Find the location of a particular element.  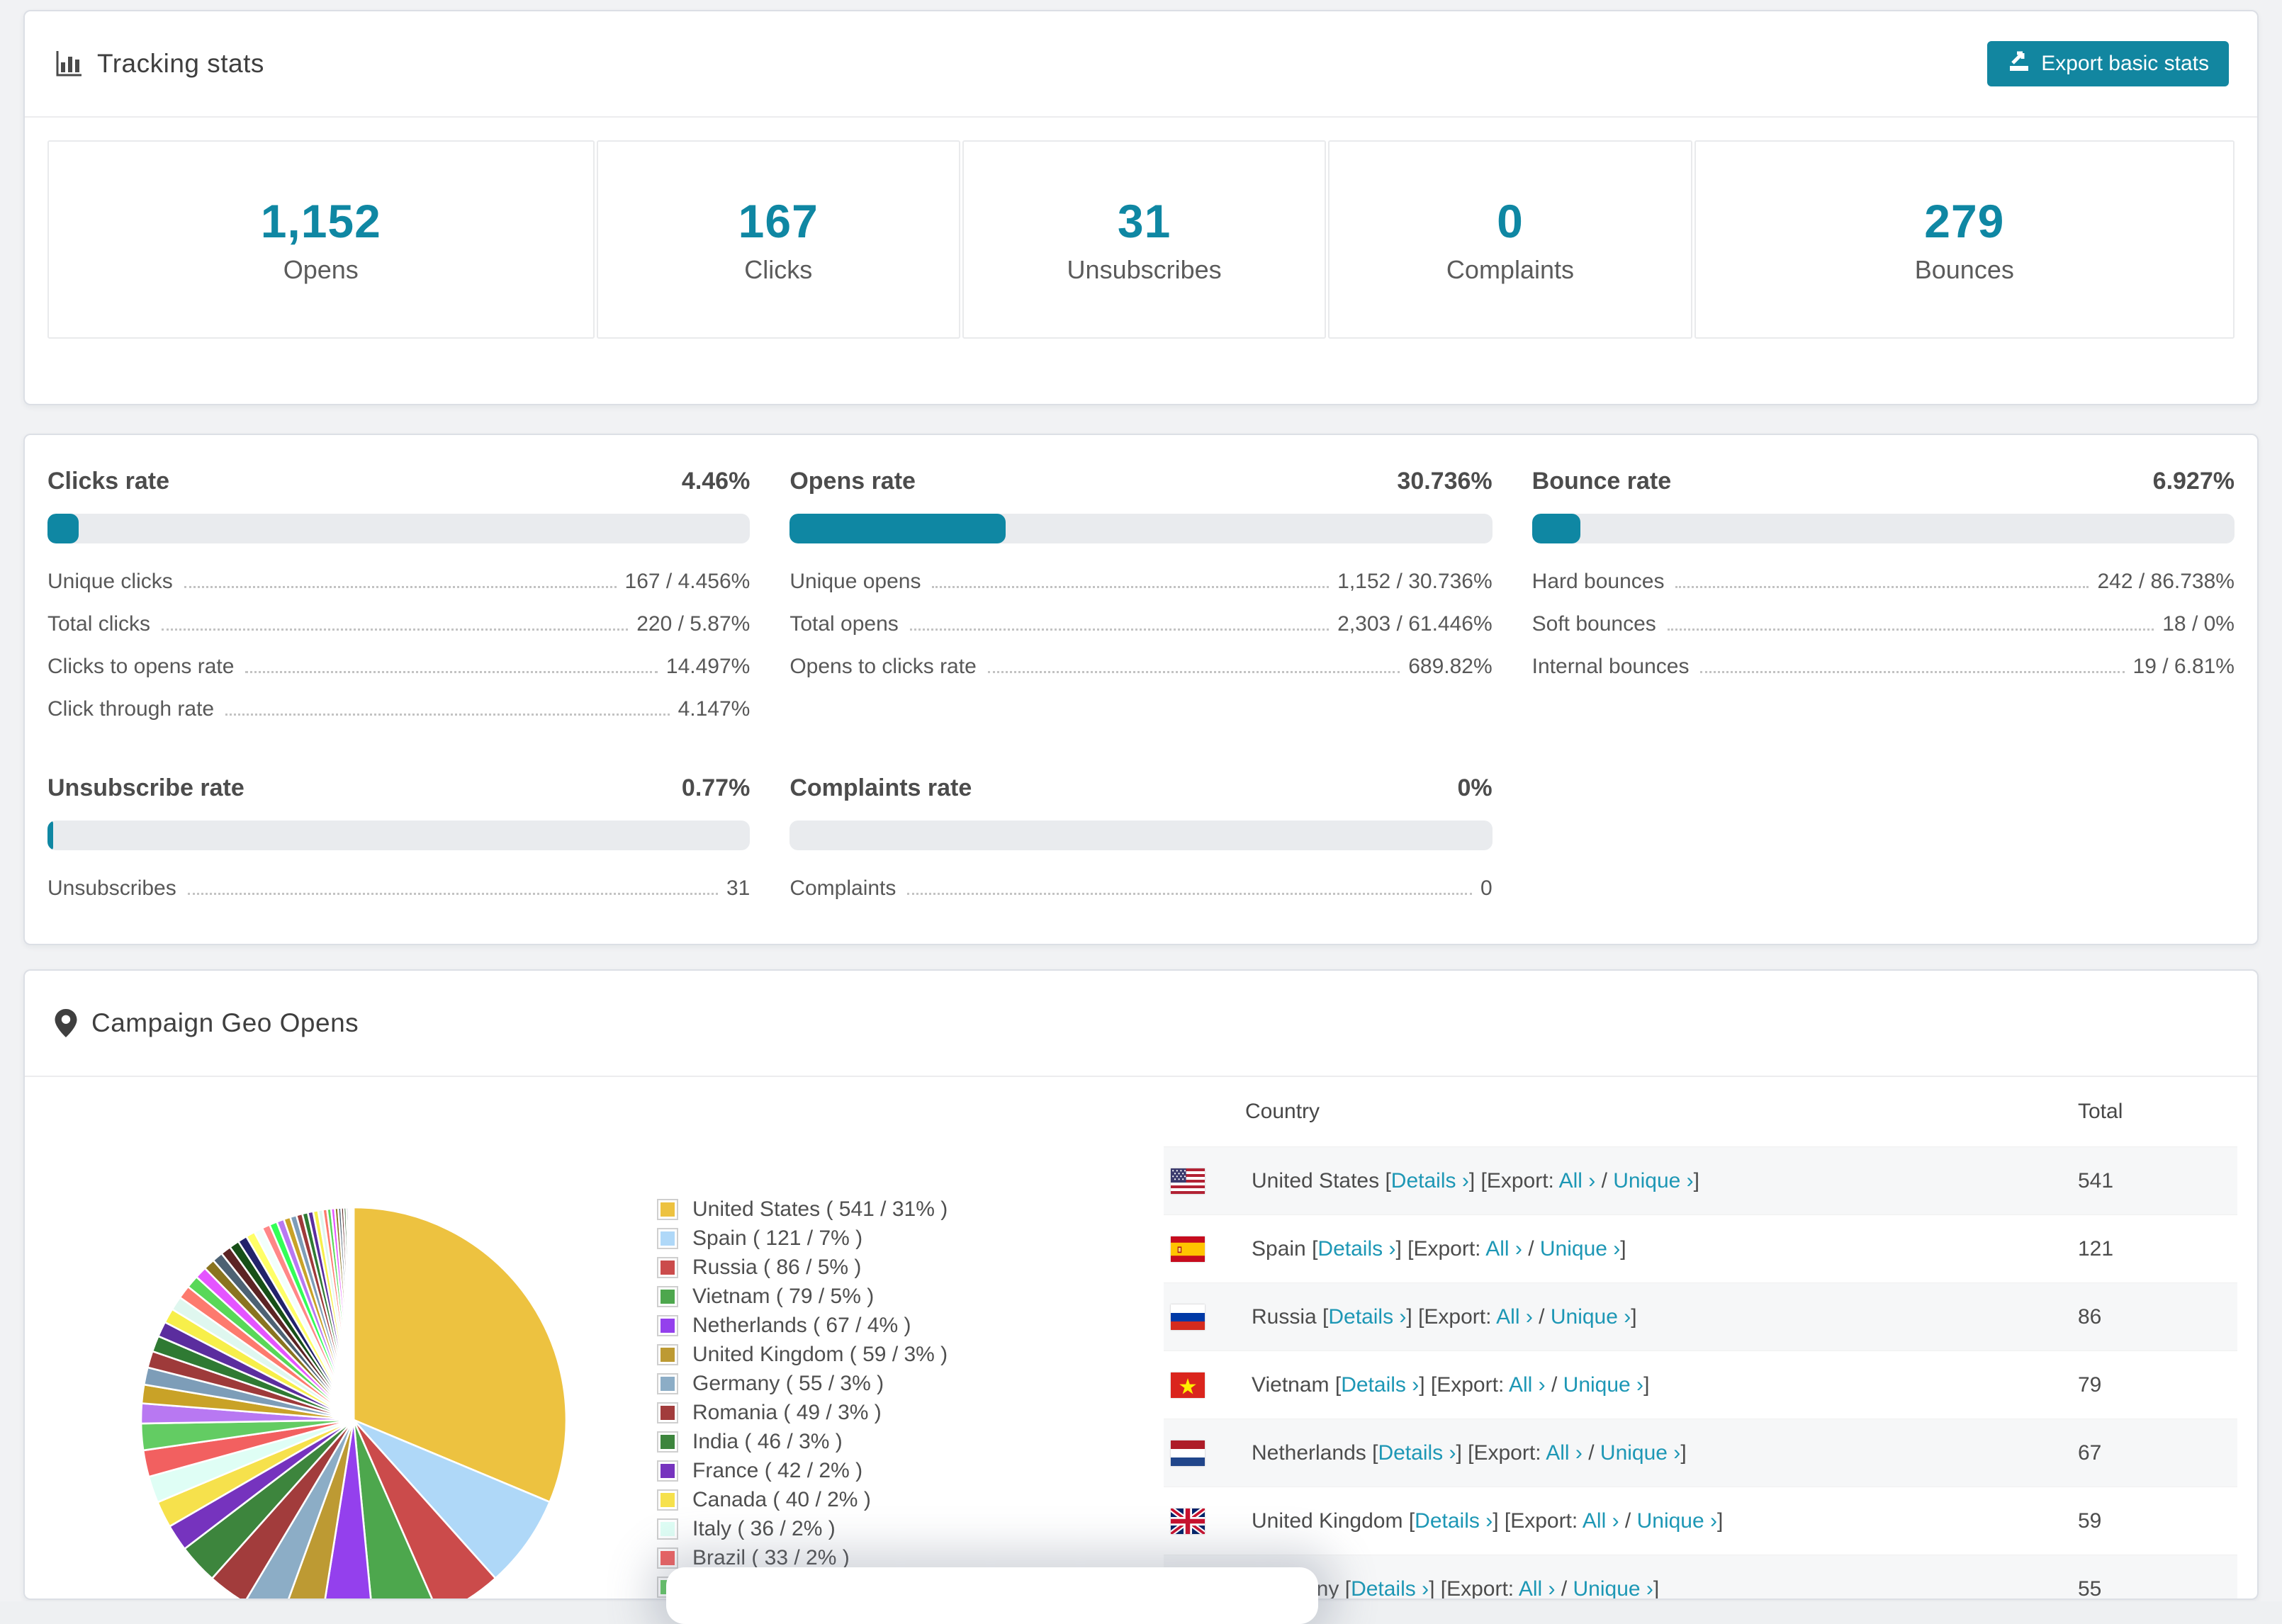

rate-row-value: 0 is located at coordinates (1487, 888).